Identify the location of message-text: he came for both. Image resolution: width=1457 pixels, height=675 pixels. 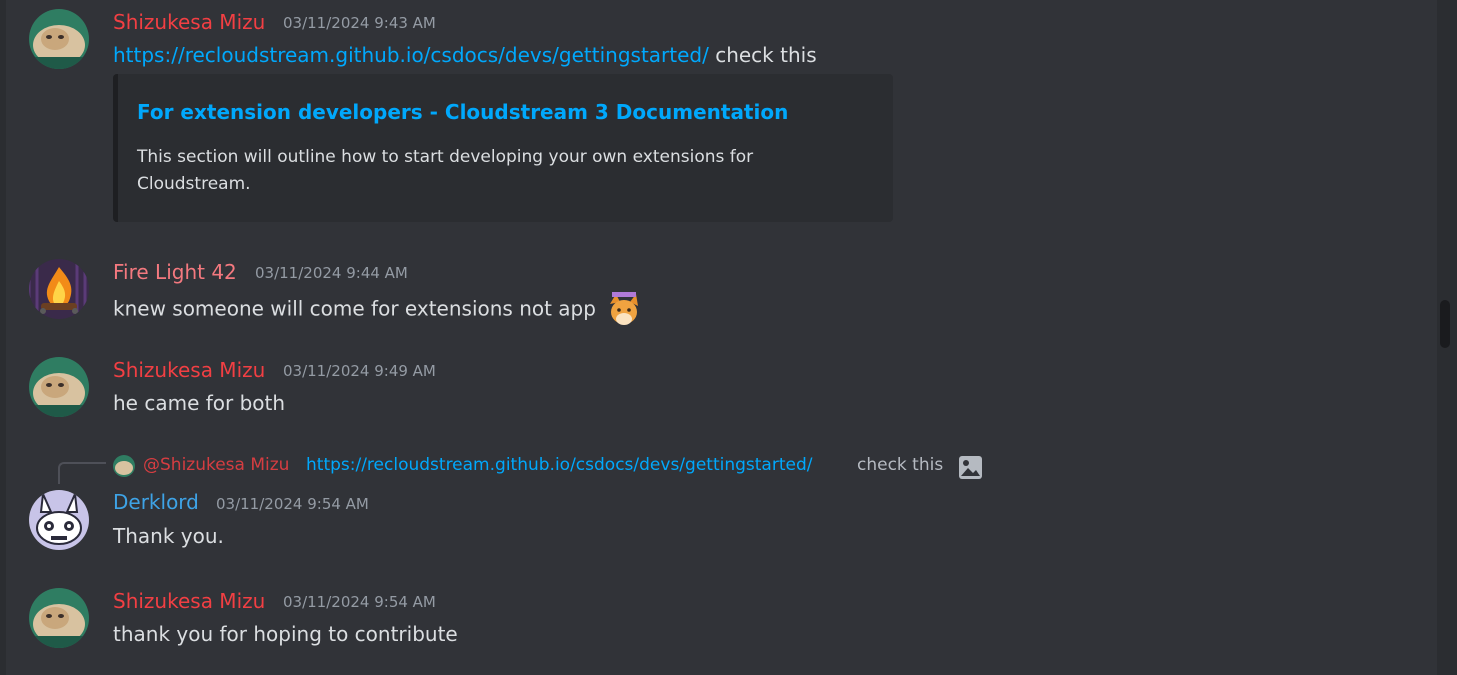
(199, 403).